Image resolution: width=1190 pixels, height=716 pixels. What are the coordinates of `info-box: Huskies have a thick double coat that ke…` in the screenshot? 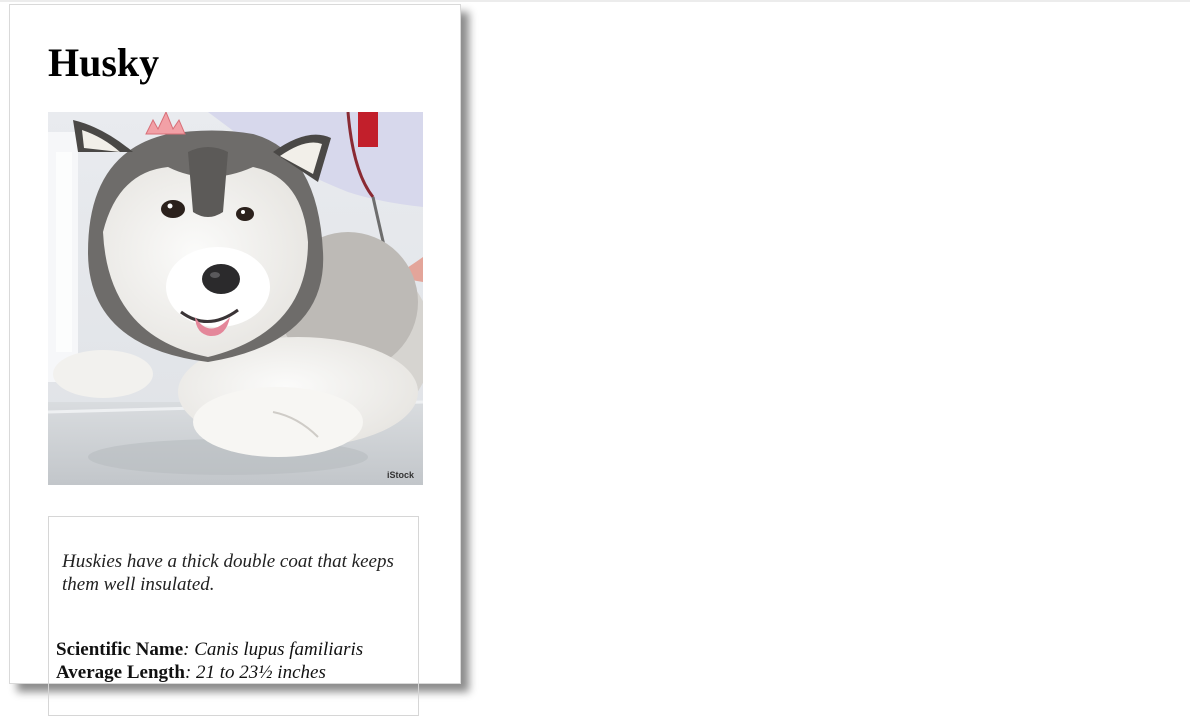 It's located at (233, 616).